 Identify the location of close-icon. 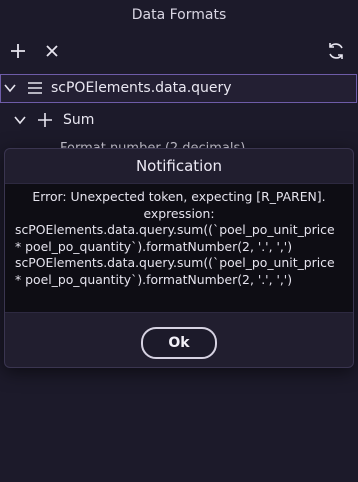
(52, 51).